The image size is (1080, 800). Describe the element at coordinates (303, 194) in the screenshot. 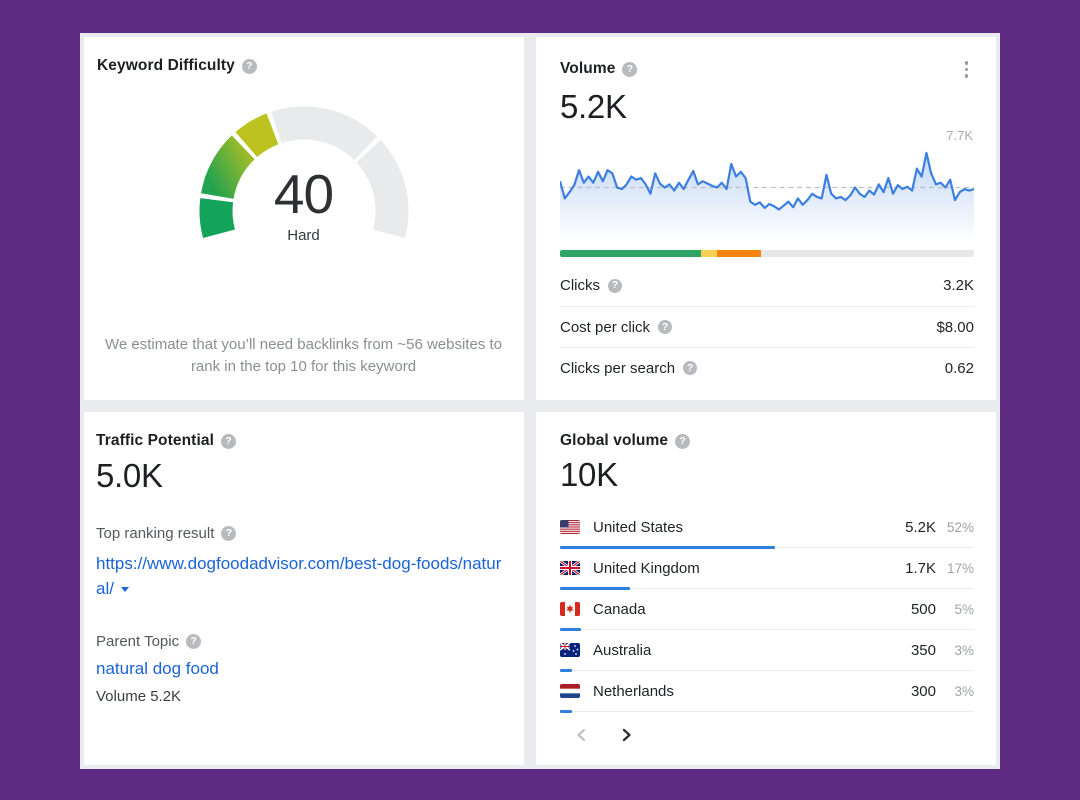

I see `difficulty-value: 40` at that location.